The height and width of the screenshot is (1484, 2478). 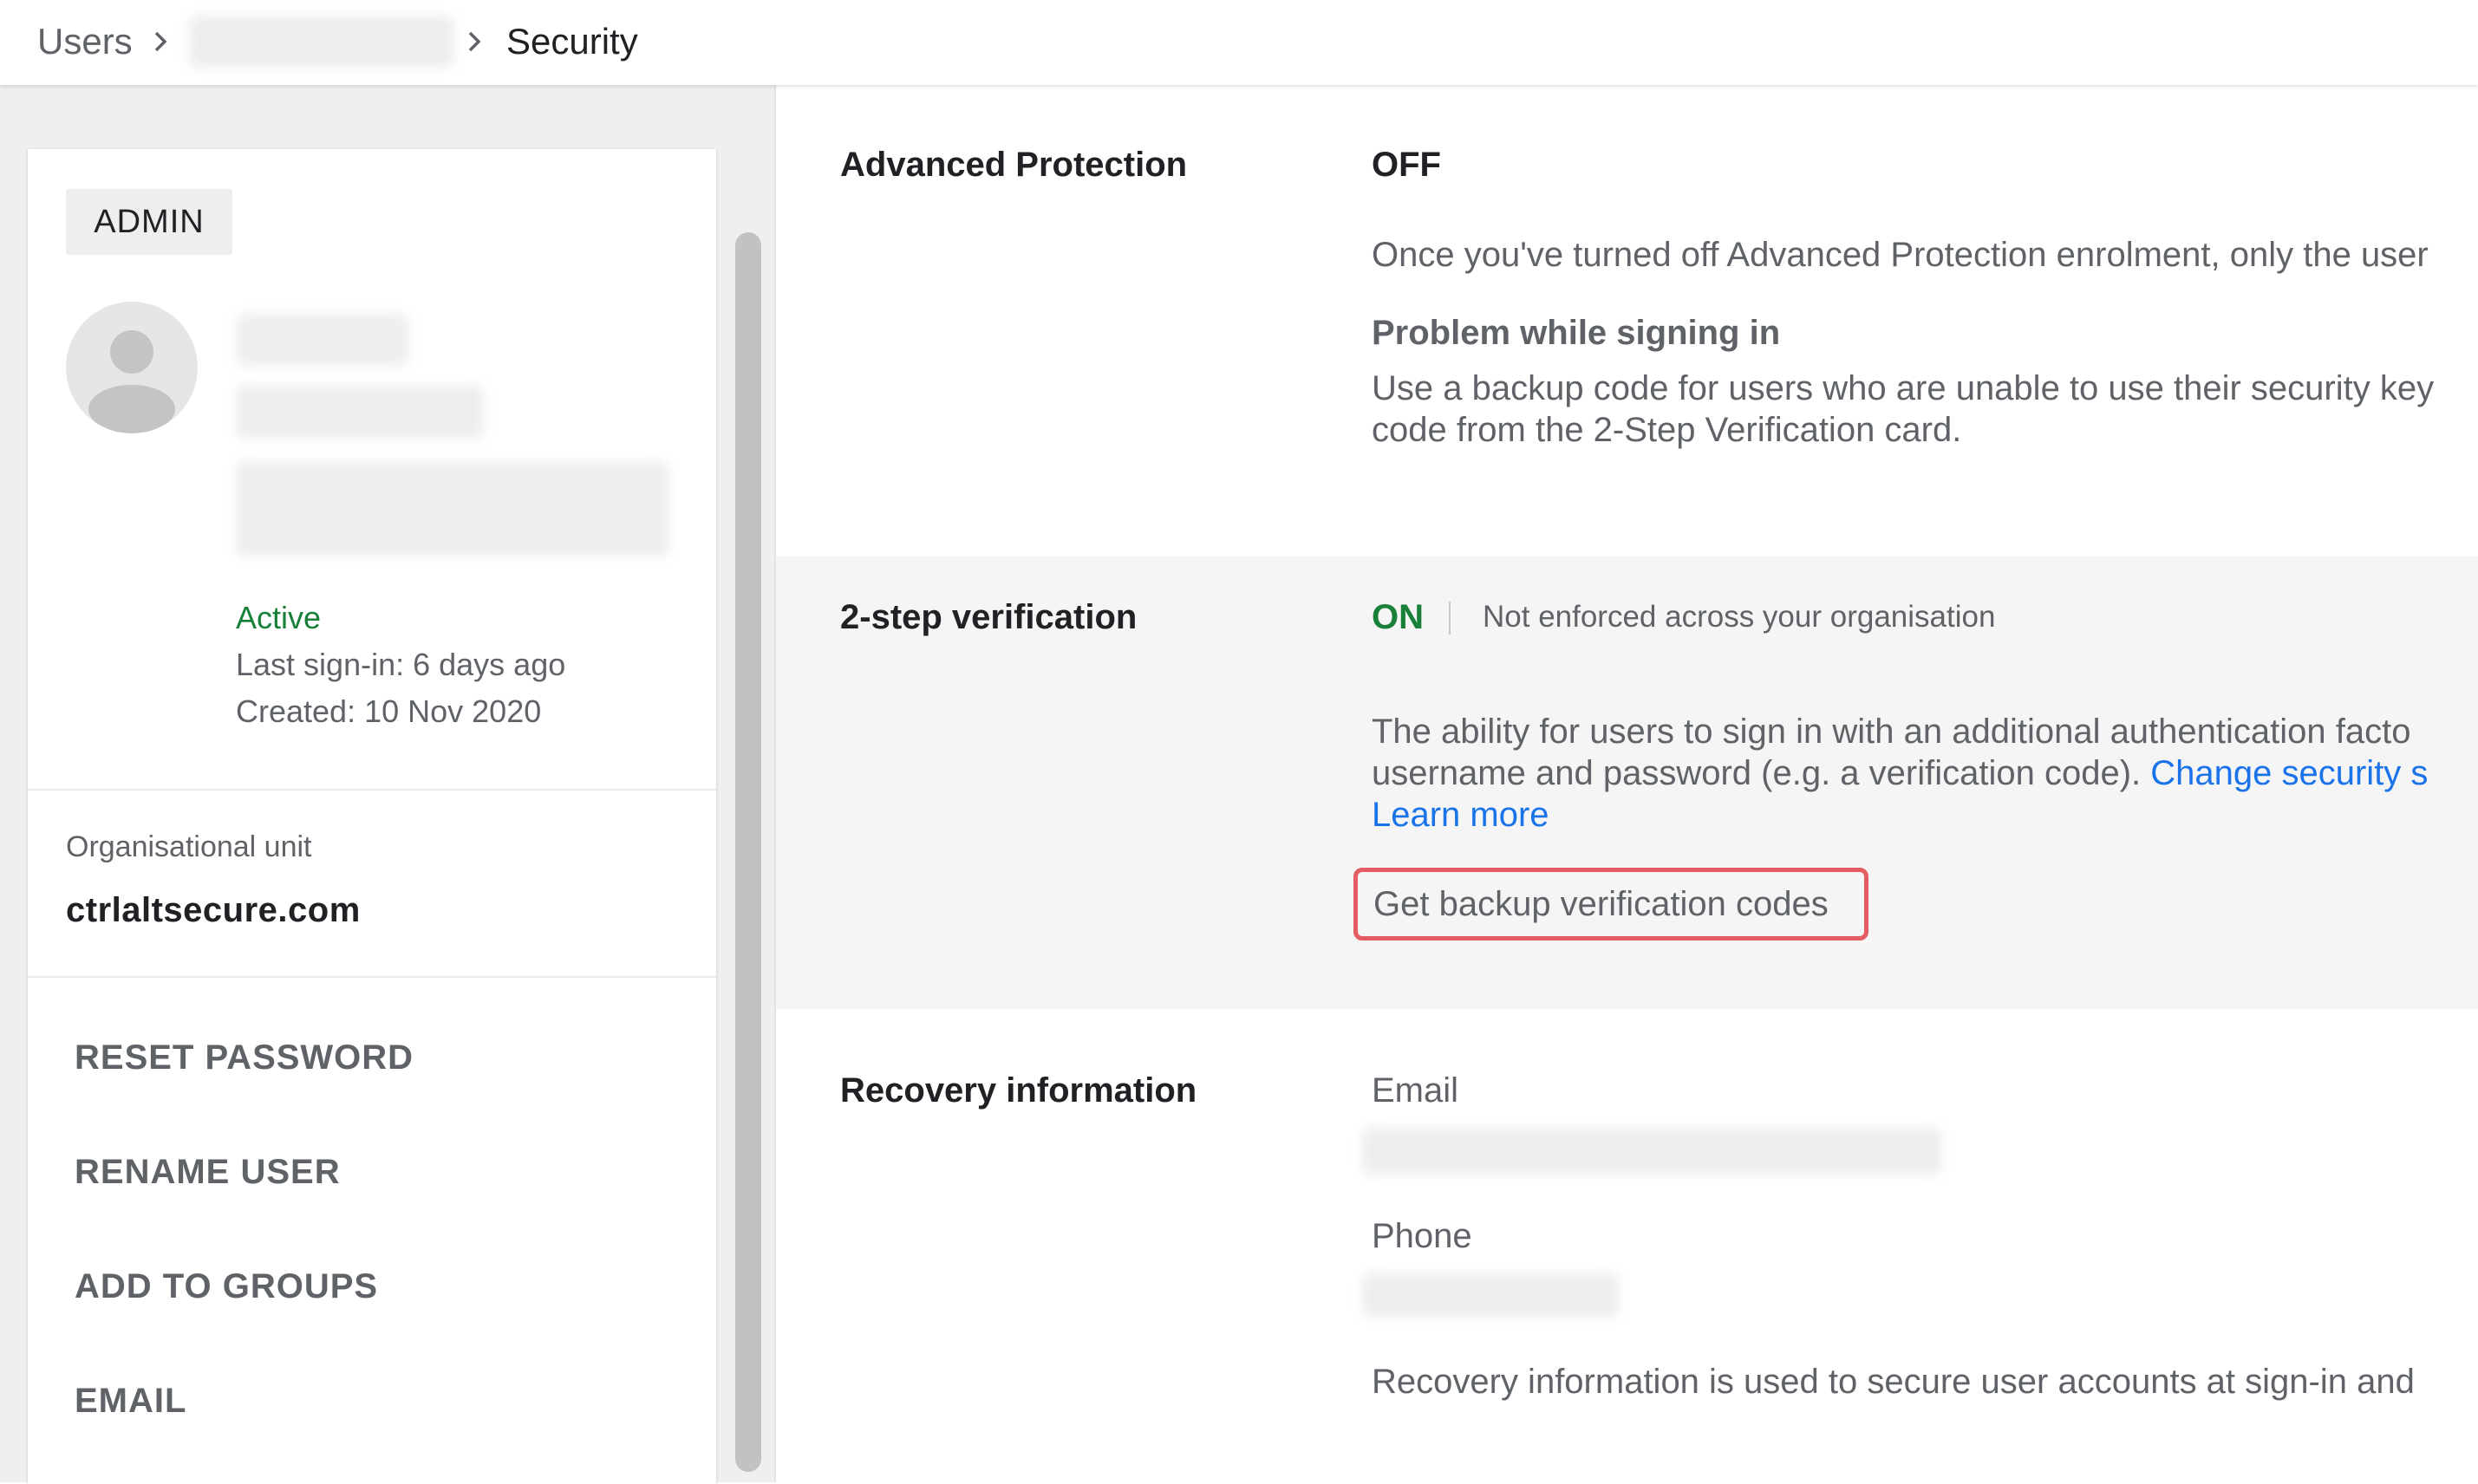 What do you see at coordinates (452, 508) in the screenshot?
I see `user-email-redacted` at bounding box center [452, 508].